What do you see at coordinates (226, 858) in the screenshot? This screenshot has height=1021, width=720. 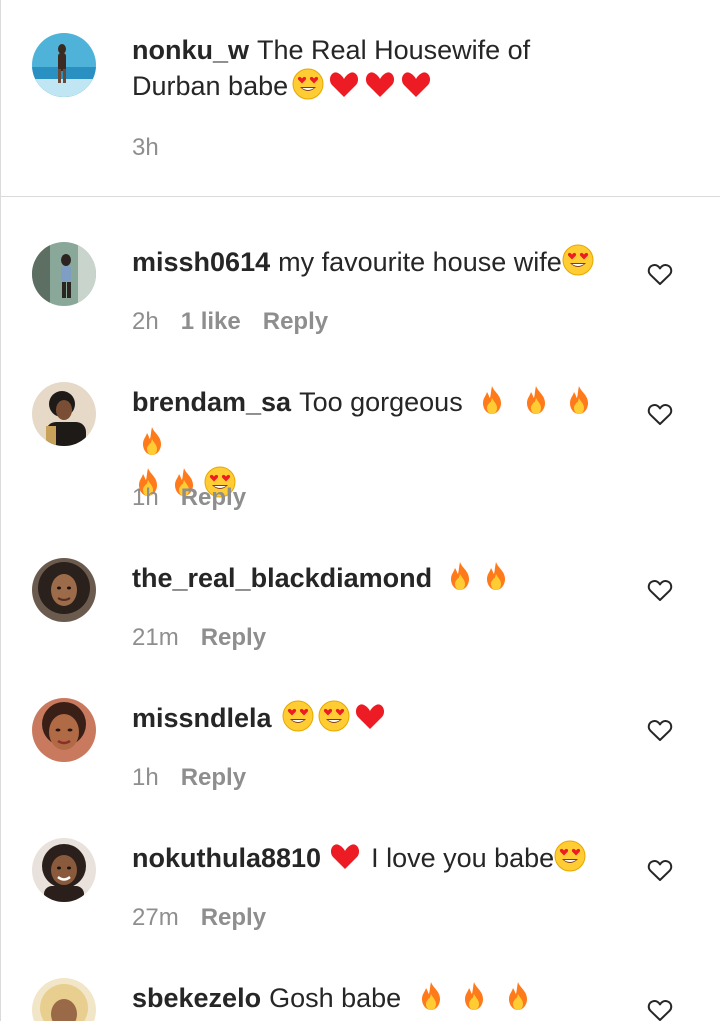 I see `comment-username: nokuthula8810` at bounding box center [226, 858].